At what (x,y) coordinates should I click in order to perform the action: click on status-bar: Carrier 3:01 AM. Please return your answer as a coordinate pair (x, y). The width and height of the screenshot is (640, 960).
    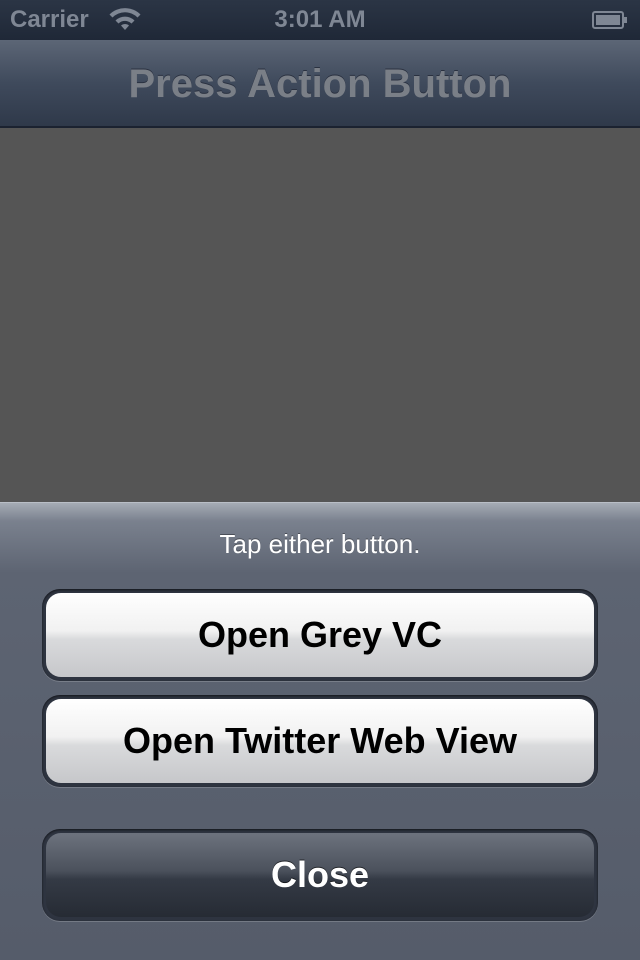
    Looking at the image, I should click on (320, 20).